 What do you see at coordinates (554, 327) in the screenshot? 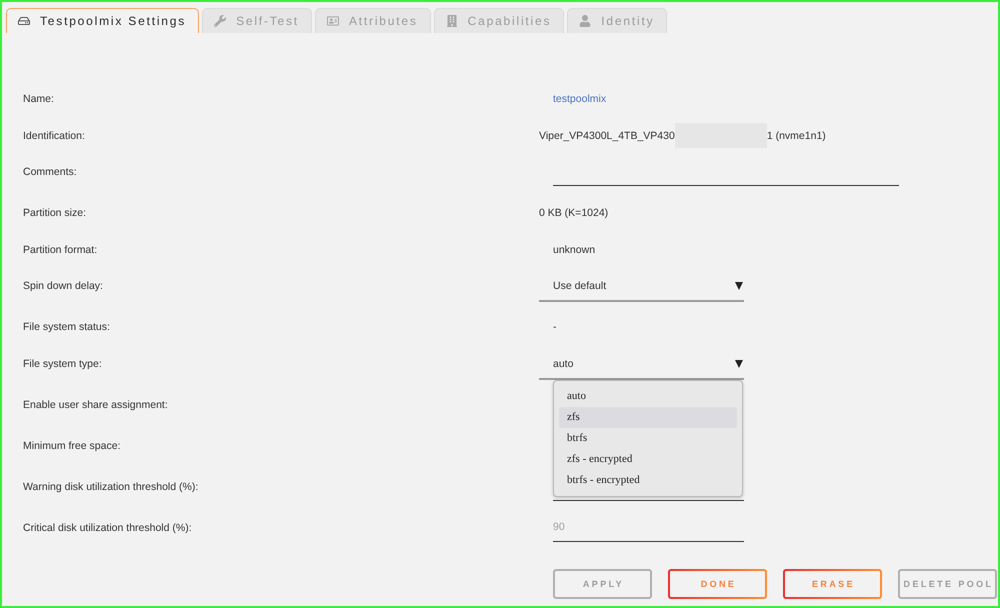
I see `value-text: -` at bounding box center [554, 327].